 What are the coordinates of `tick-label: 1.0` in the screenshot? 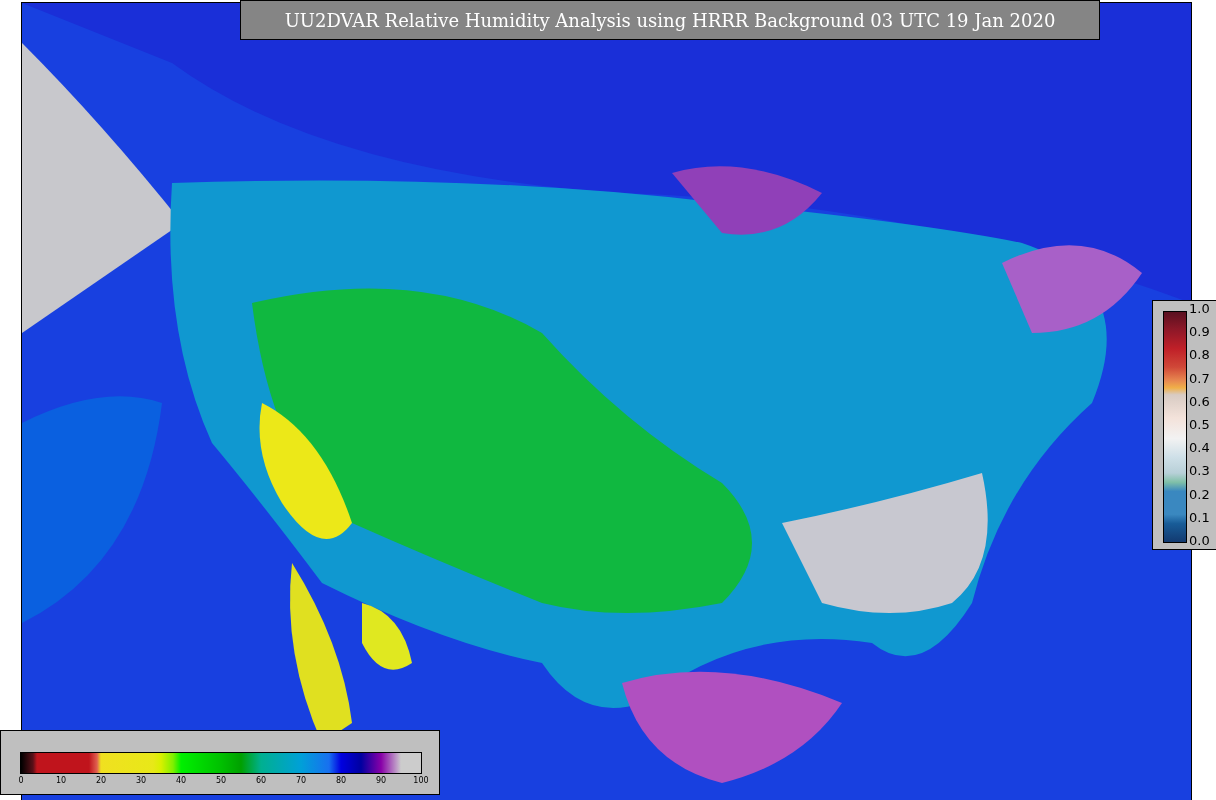 It's located at (1199, 309).